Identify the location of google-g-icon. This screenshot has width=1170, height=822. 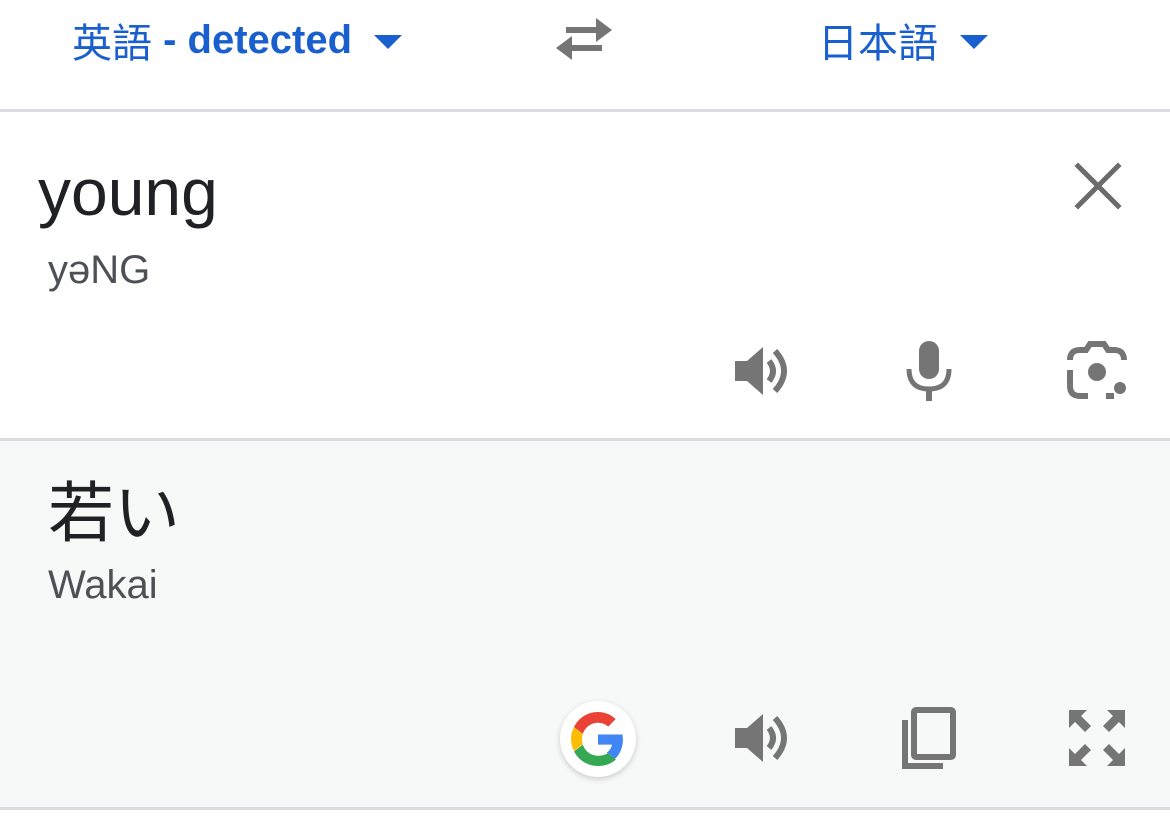
(597, 739).